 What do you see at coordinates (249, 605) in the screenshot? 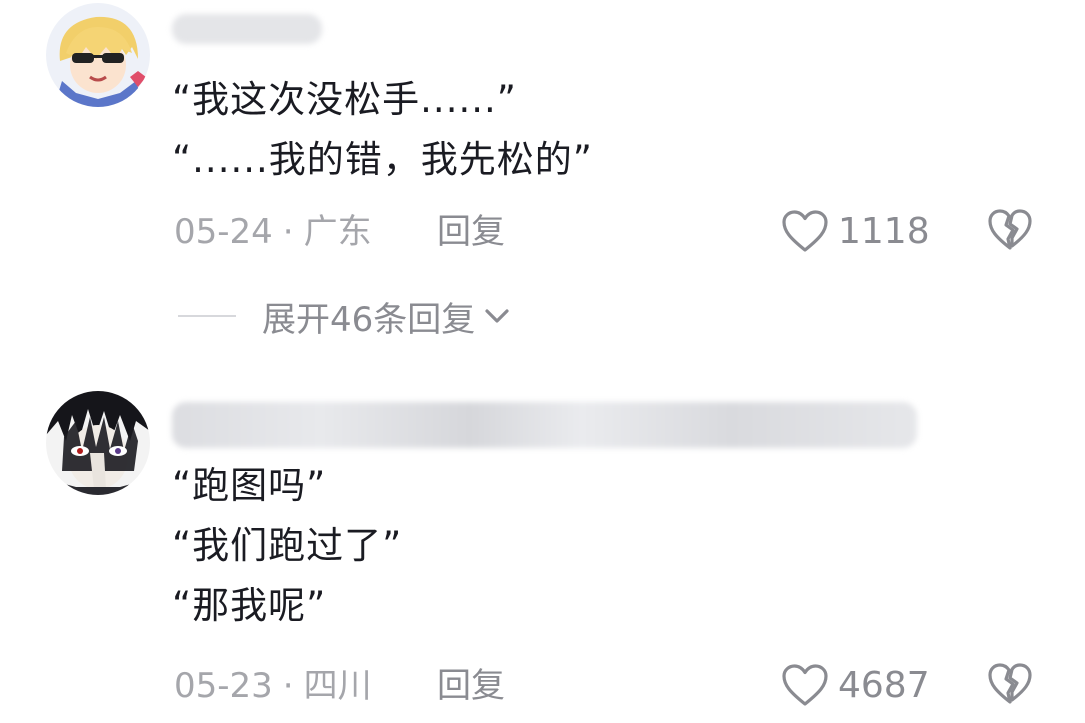
I see `comment-line: “那我呢”` at bounding box center [249, 605].